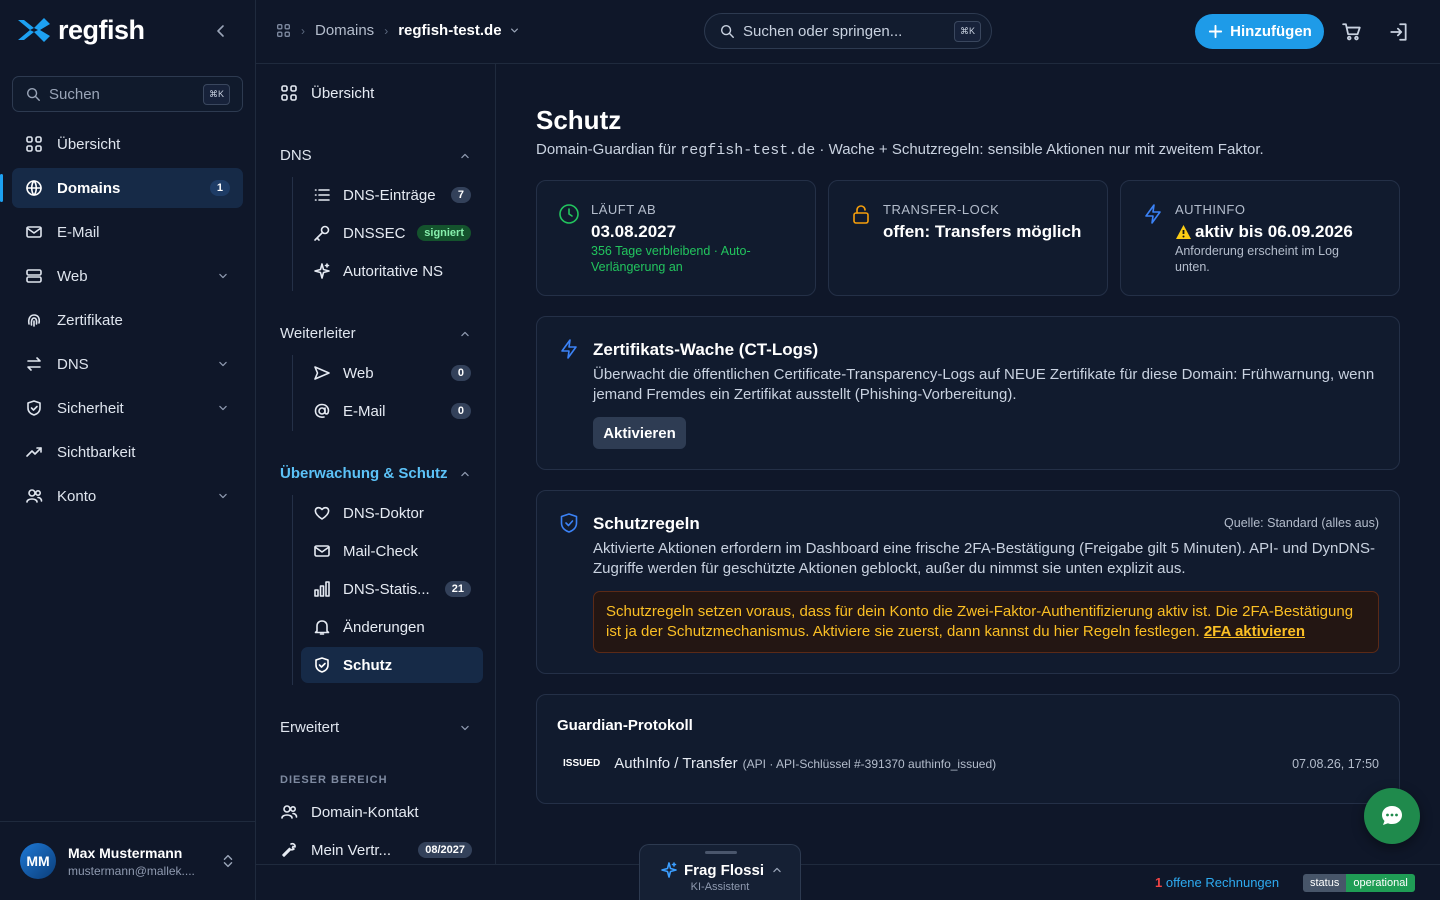 This screenshot has width=1440, height=900. Describe the element at coordinates (322, 589) in the screenshot. I see `bar-chart-icon` at that location.